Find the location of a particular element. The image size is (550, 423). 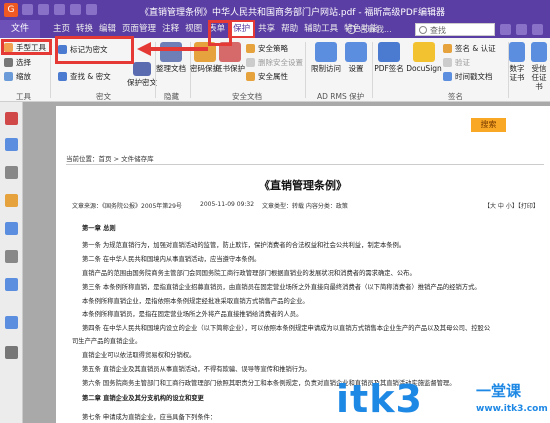

remove-security-button: 删除安全设置 is located at coordinates (274, 62).